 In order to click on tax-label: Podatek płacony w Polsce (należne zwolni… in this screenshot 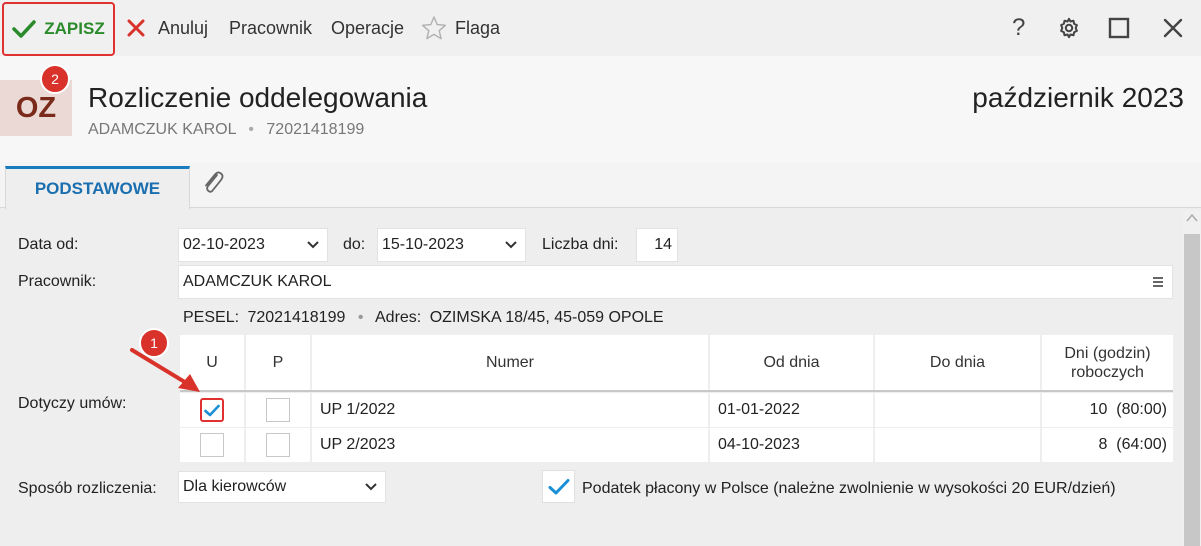, I will do `click(849, 488)`.